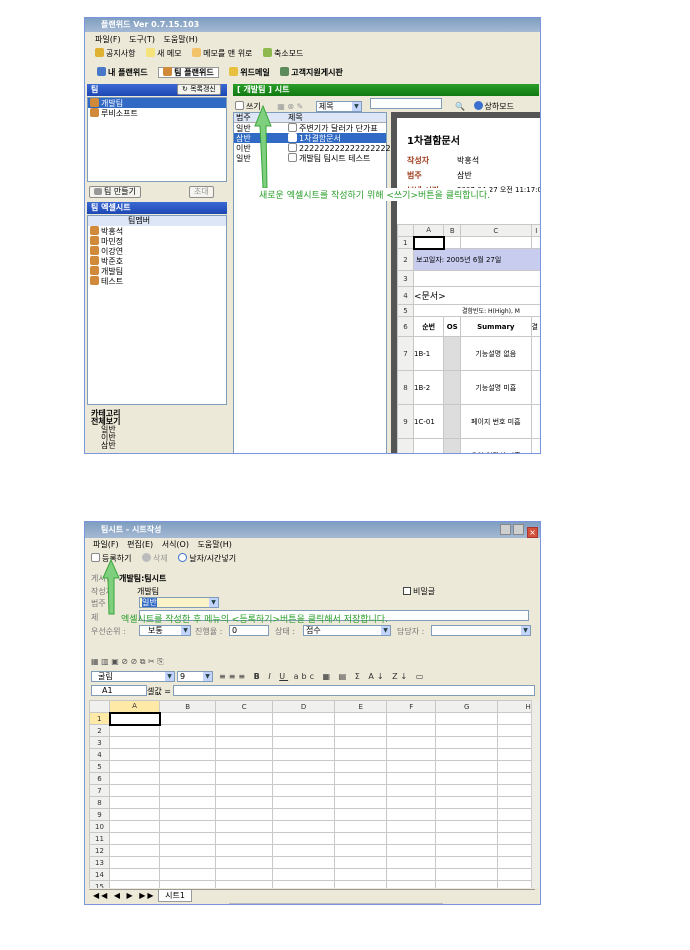  Describe the element at coordinates (142, 39) in the screenshot. I see `menu-tools: 도구(T)` at that location.